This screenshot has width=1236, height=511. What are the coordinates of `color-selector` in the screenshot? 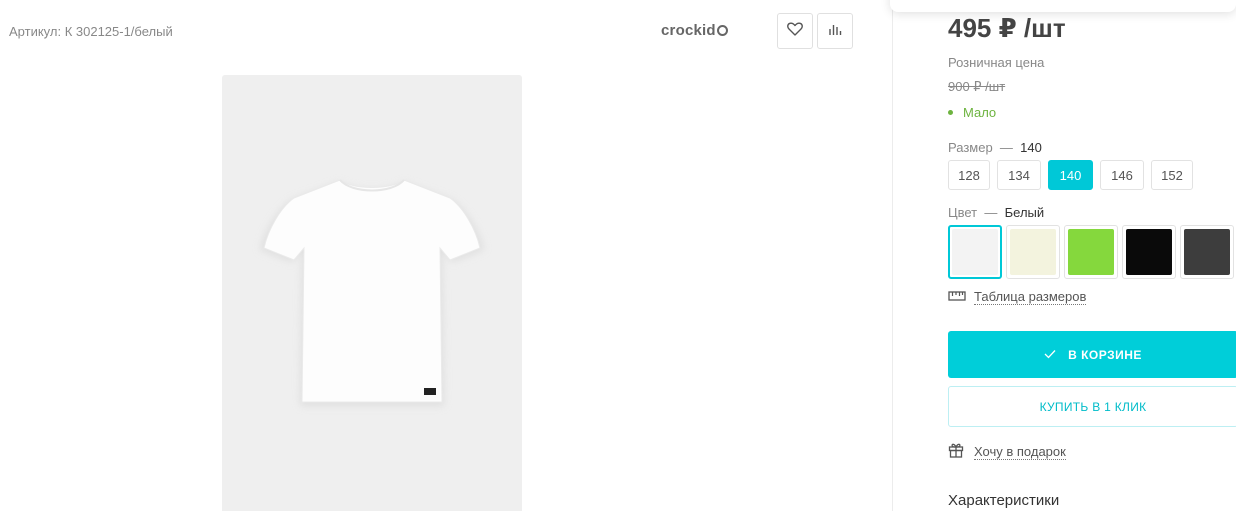 It's located at (1092, 252).